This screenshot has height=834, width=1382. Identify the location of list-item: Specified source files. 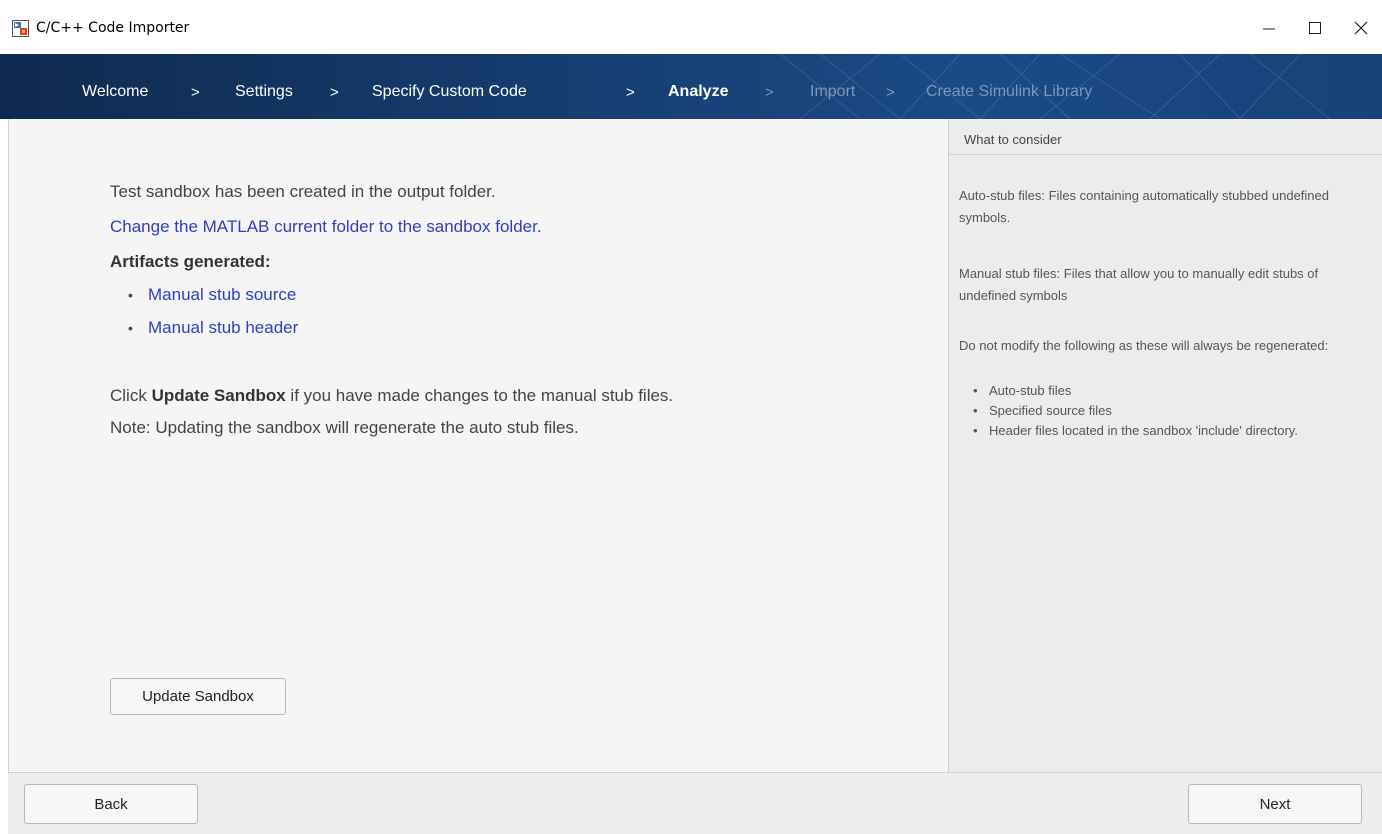
(1163, 411).